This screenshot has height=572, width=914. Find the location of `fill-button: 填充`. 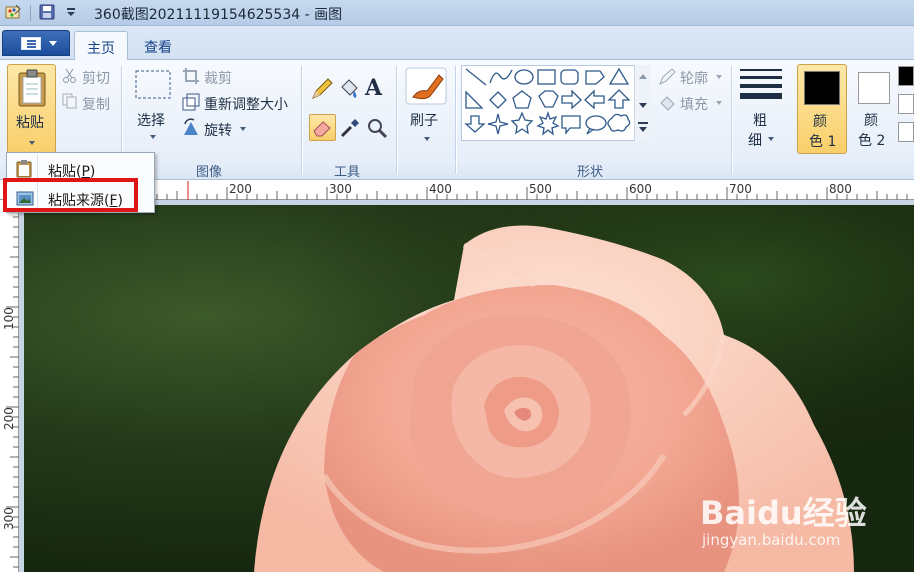

fill-button: 填充 is located at coordinates (694, 104).